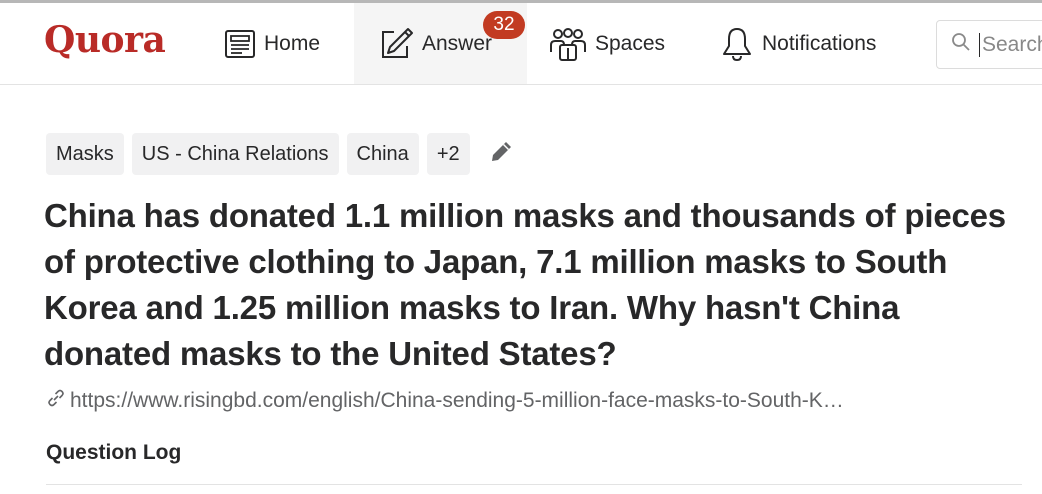  Describe the element at coordinates (105, 40) in the screenshot. I see `quora-logo: Quora` at that location.